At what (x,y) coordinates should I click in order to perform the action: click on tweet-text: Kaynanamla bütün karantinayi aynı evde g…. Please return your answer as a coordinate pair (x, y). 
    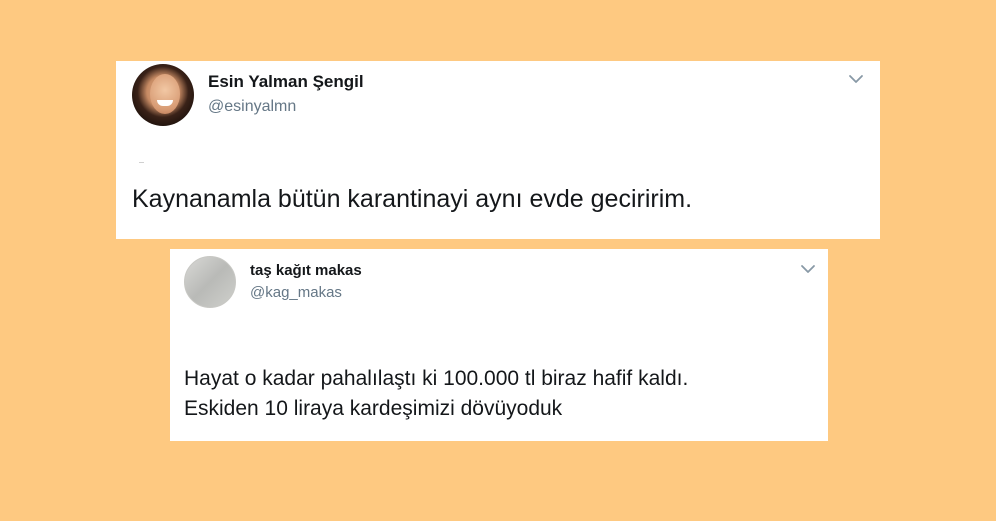
    Looking at the image, I should click on (412, 199).